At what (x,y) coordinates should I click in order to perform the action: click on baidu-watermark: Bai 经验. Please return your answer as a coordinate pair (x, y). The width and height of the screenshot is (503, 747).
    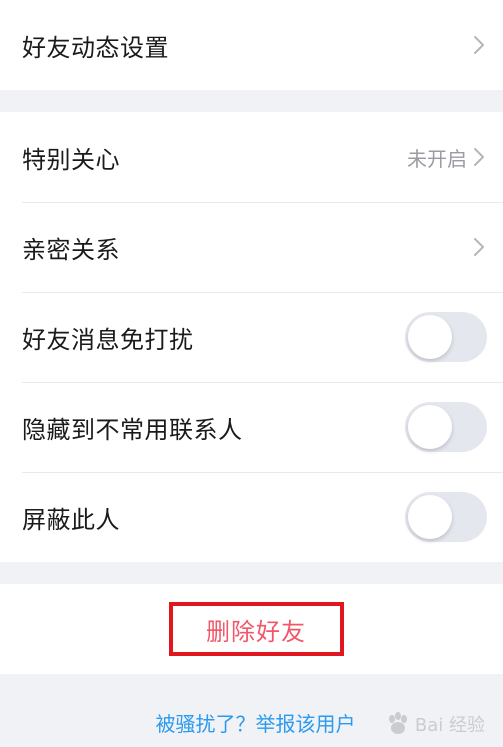
    Looking at the image, I should click on (435, 724).